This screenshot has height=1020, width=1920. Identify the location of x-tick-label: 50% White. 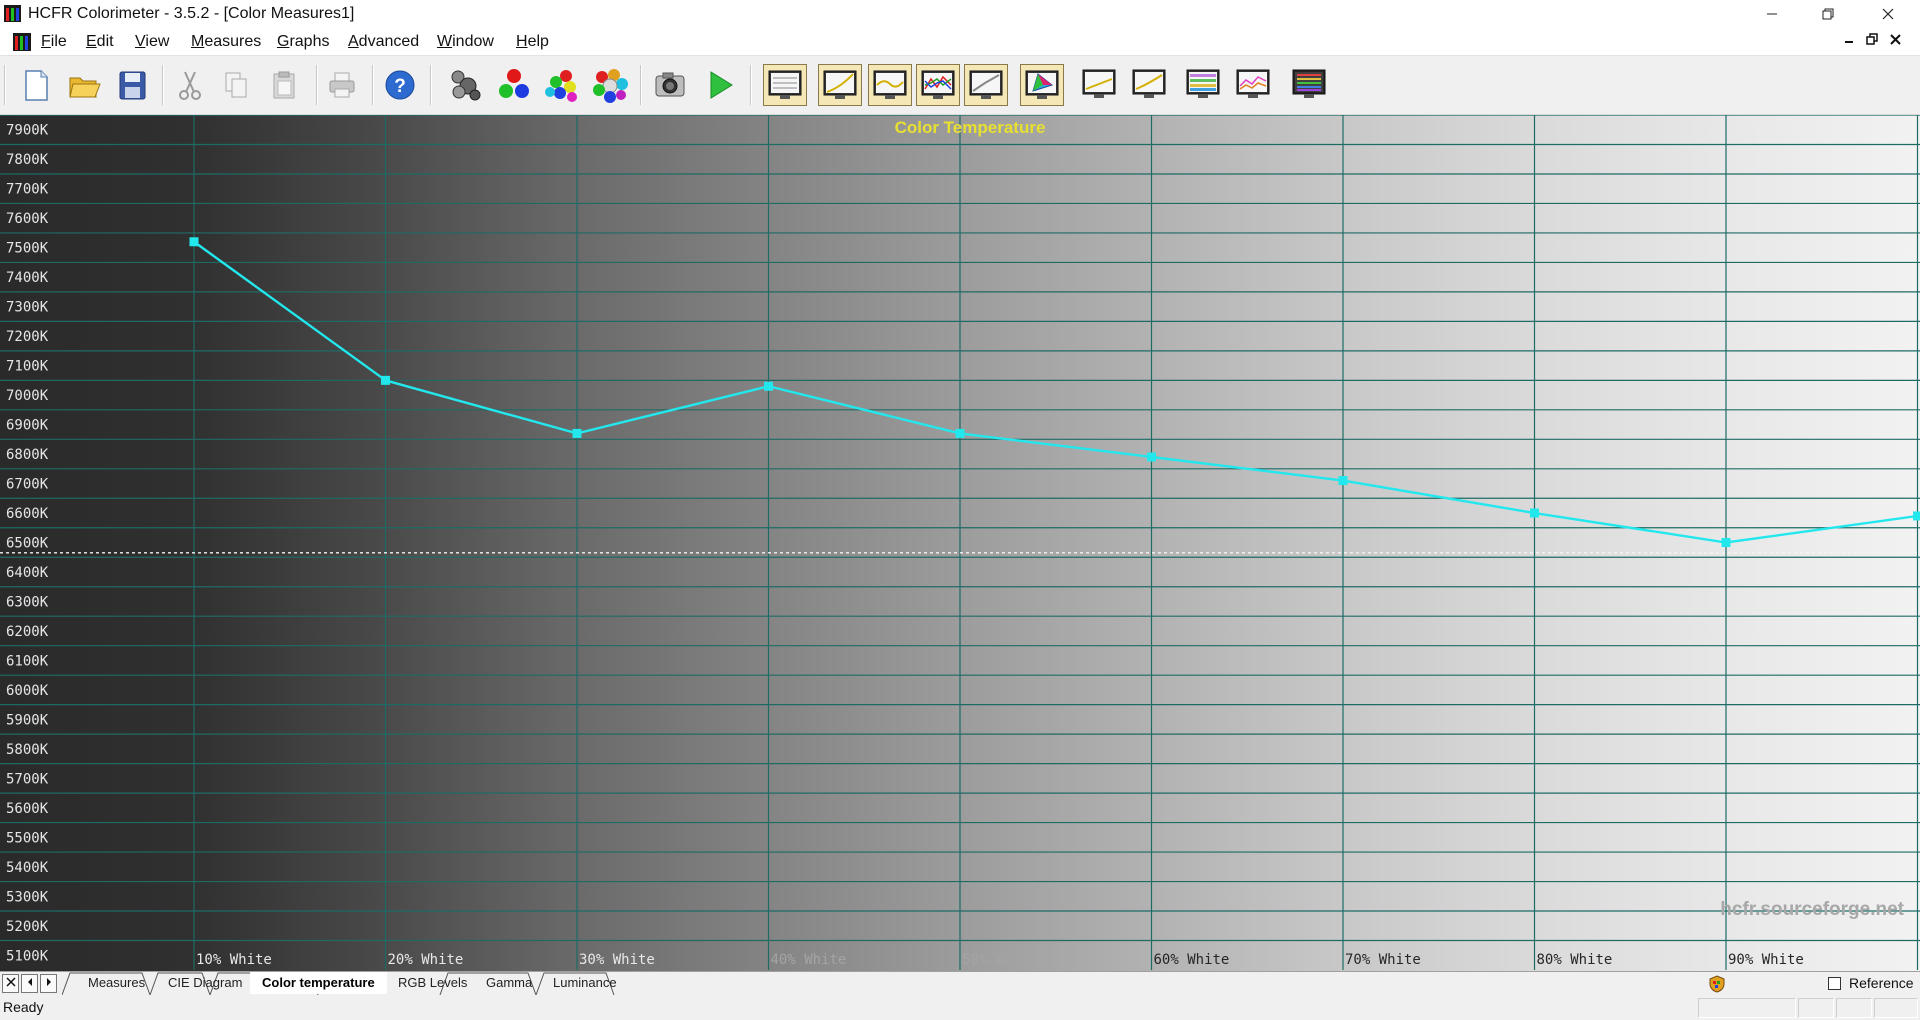
(1000, 960).